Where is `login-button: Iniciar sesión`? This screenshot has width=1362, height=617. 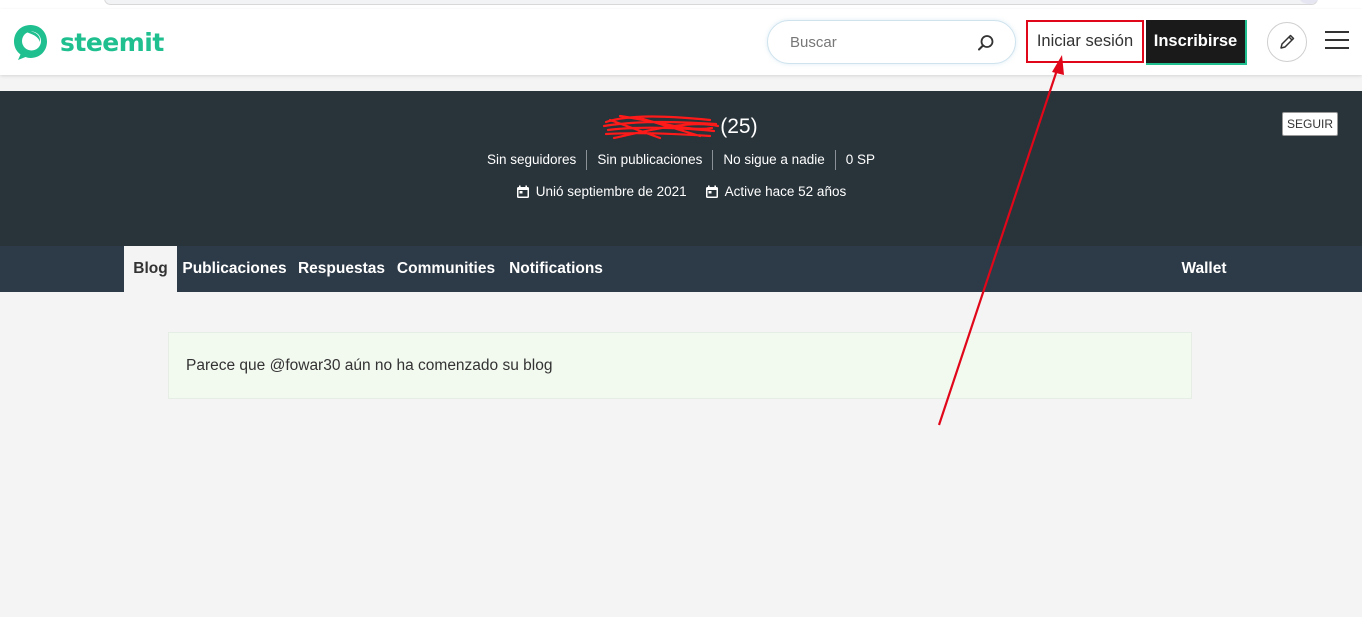 login-button: Iniciar sesión is located at coordinates (1085, 41).